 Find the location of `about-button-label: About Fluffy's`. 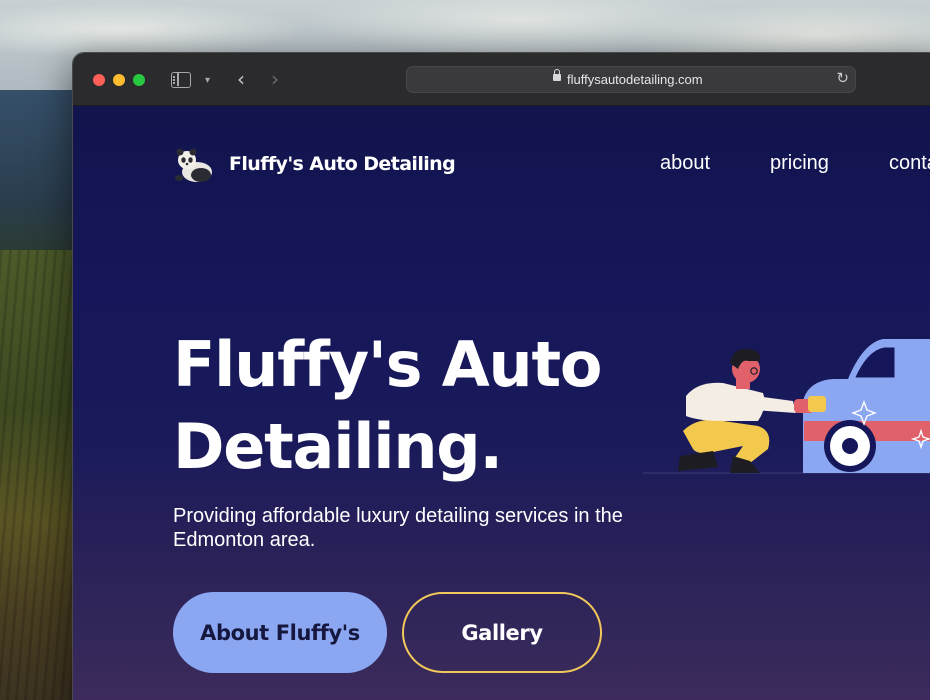

about-button-label: About Fluffy's is located at coordinates (280, 632).